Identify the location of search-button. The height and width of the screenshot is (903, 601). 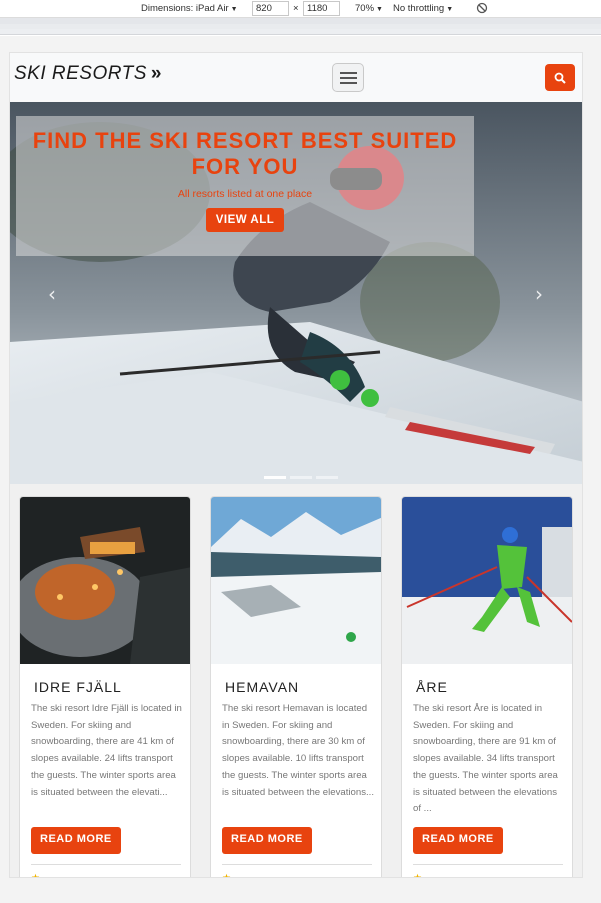
(560, 77).